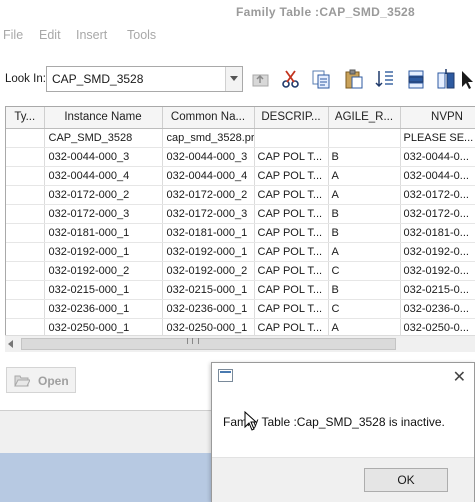 Image resolution: width=475 pixels, height=502 pixels. What do you see at coordinates (406, 480) in the screenshot?
I see `ok-button: OK` at bounding box center [406, 480].